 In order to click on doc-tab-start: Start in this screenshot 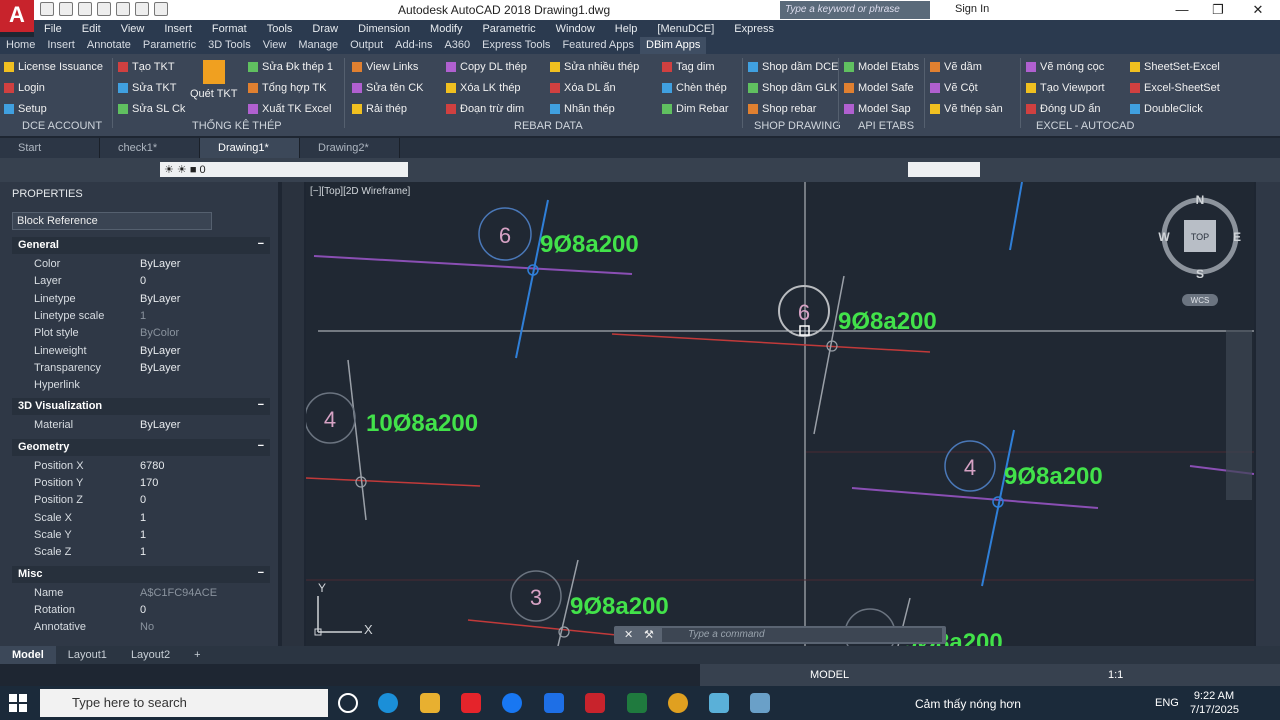, I will do `click(50, 148)`.